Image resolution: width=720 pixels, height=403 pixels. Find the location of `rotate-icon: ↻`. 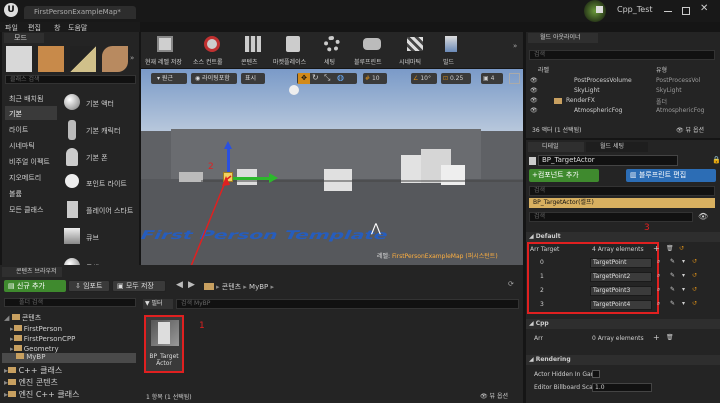

rotate-icon: ↻ is located at coordinates (315, 77).